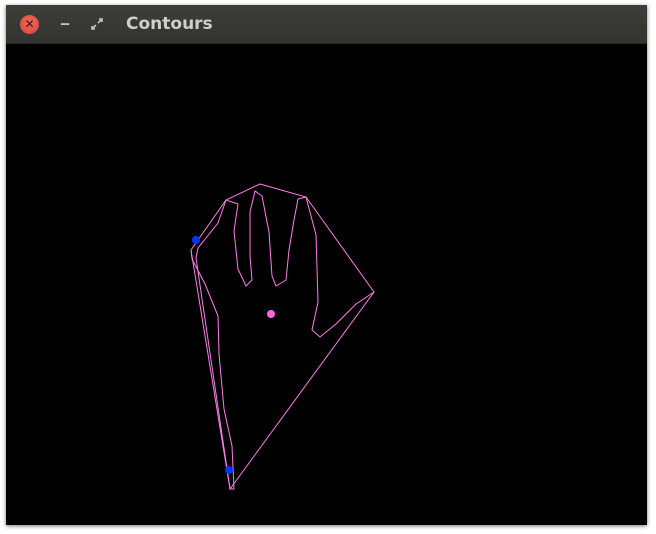  I want to click on centroid-point, so click(271, 314).